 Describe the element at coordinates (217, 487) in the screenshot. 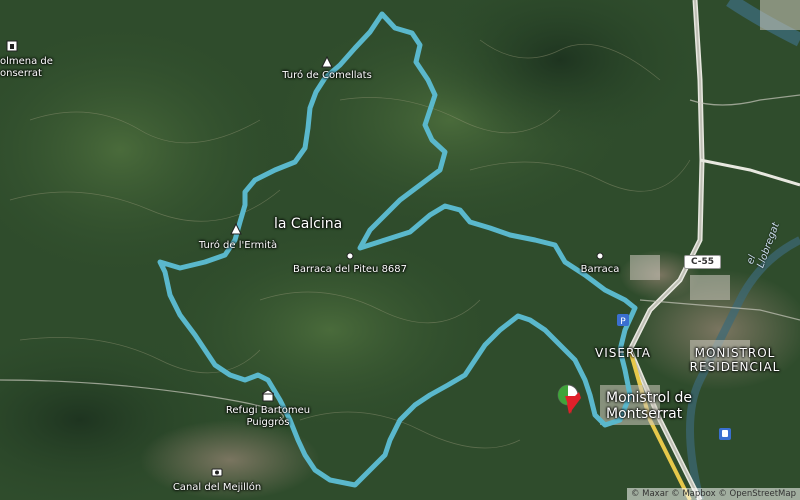

I see `poi-label-canal: Canal del Mejillón` at that location.